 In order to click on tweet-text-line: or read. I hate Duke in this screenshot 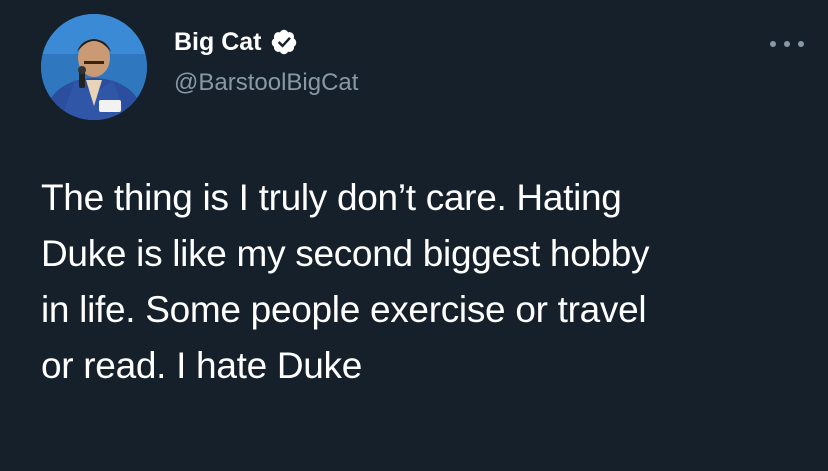, I will do `click(202, 365)`.